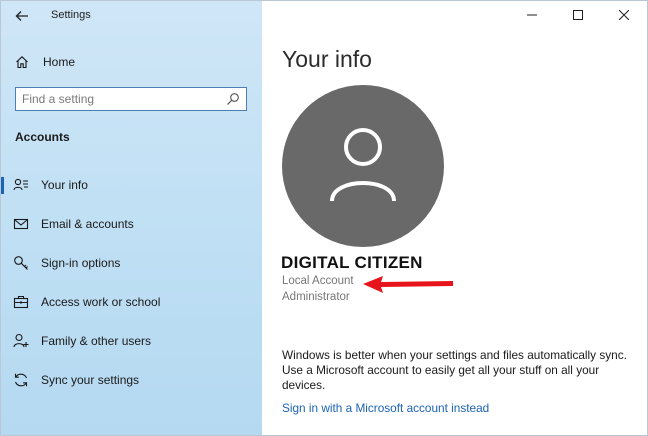  I want to click on key-icon, so click(21, 263).